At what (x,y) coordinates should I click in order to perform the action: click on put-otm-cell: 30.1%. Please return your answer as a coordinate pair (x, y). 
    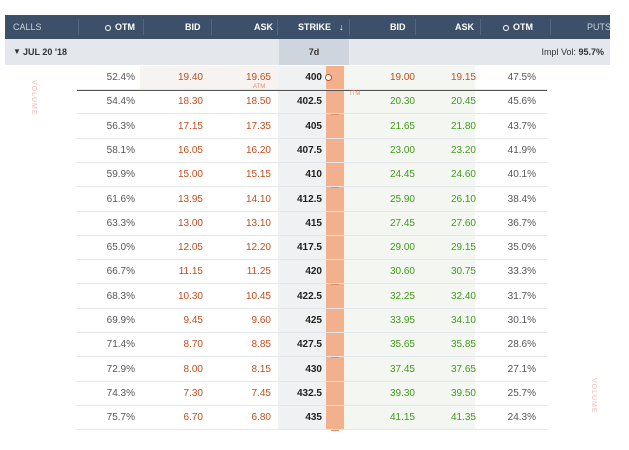
    Looking at the image, I should click on (510, 321).